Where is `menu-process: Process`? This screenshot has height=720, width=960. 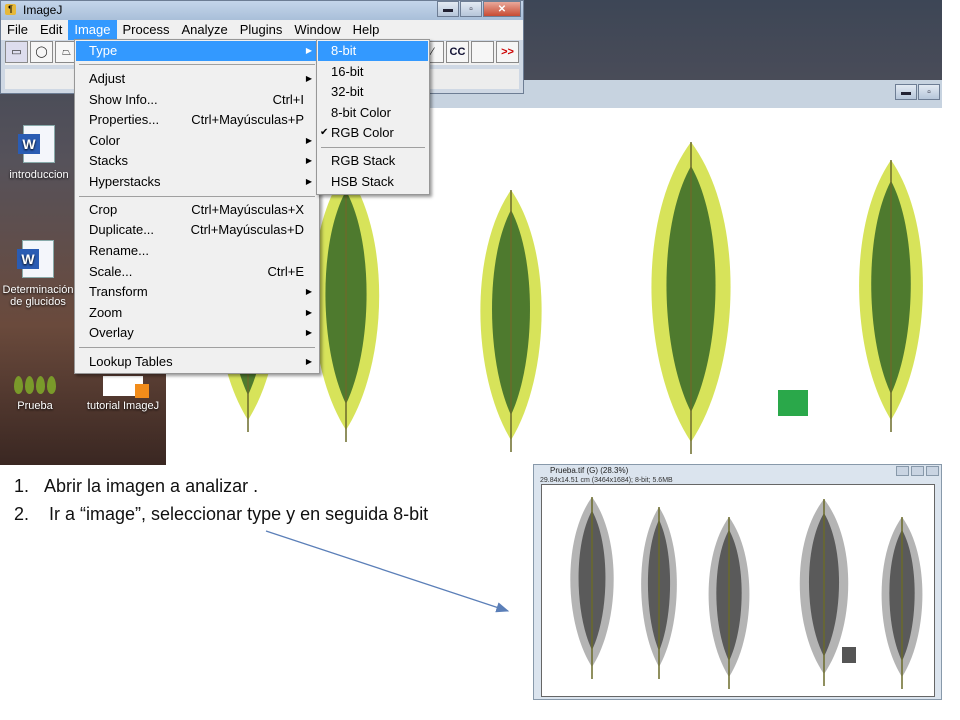 menu-process: Process is located at coordinates (146, 30).